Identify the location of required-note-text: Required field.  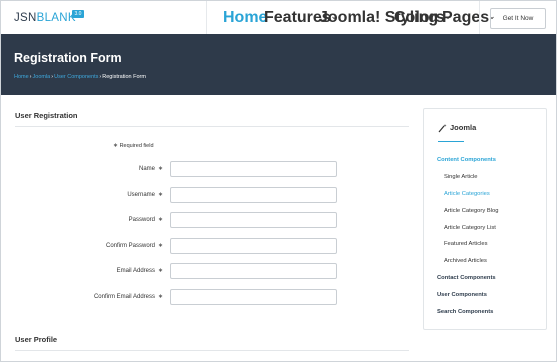
(136, 146).